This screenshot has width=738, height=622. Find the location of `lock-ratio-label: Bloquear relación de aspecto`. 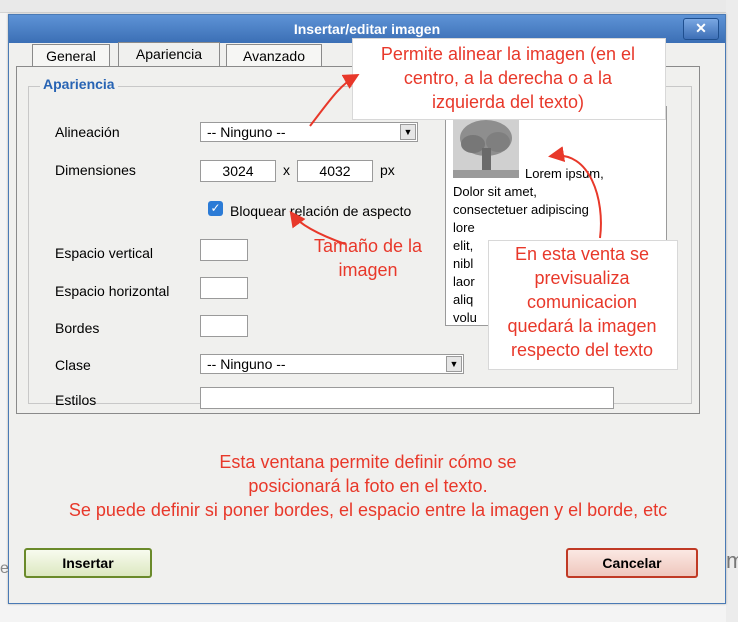

lock-ratio-label: Bloquear relación de aspecto is located at coordinates (321, 211).